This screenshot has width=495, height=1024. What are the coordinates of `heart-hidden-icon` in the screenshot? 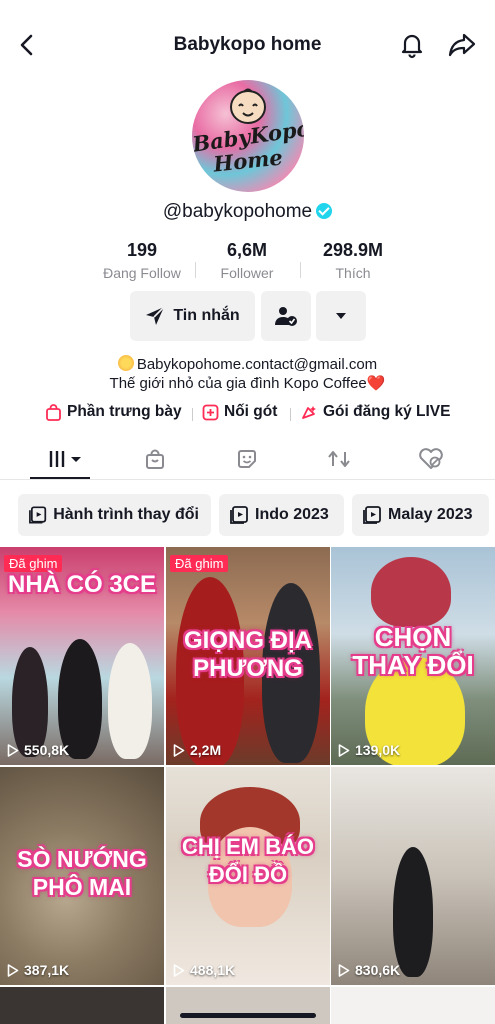 It's located at (431, 458).